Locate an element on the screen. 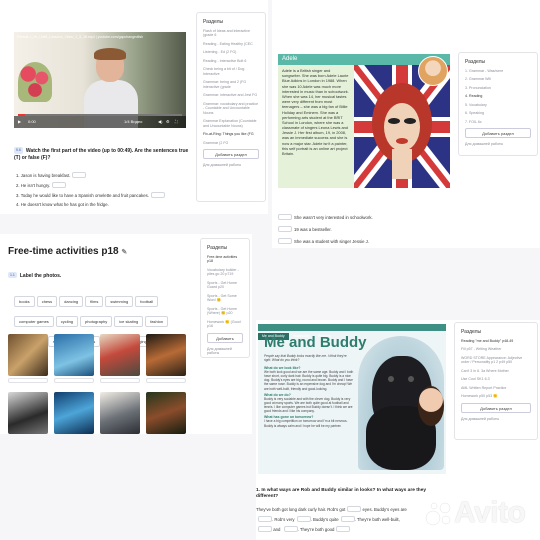 The width and height of the screenshot is (540, 540). question-badge: 5.6 is located at coordinates (18, 150).